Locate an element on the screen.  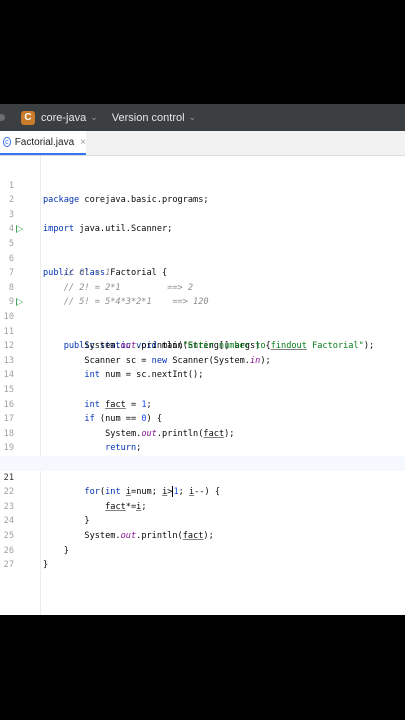
code-line: 13 int num = sc.nextInt(); is located at coordinates (202, 360).